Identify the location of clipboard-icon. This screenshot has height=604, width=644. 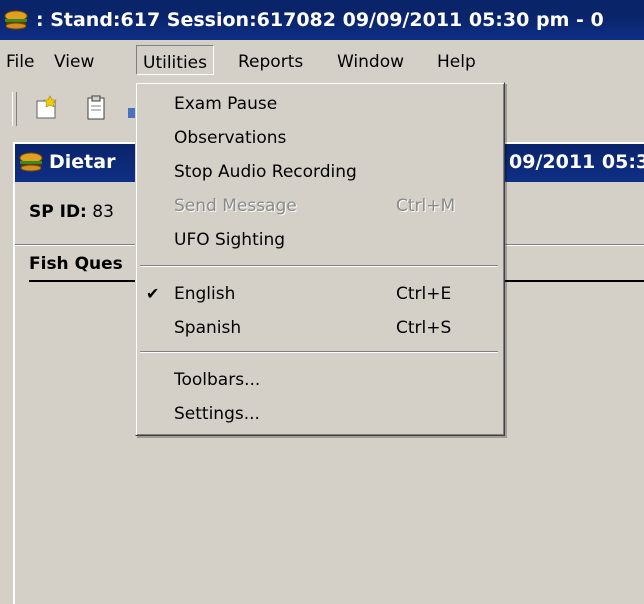
(97, 108).